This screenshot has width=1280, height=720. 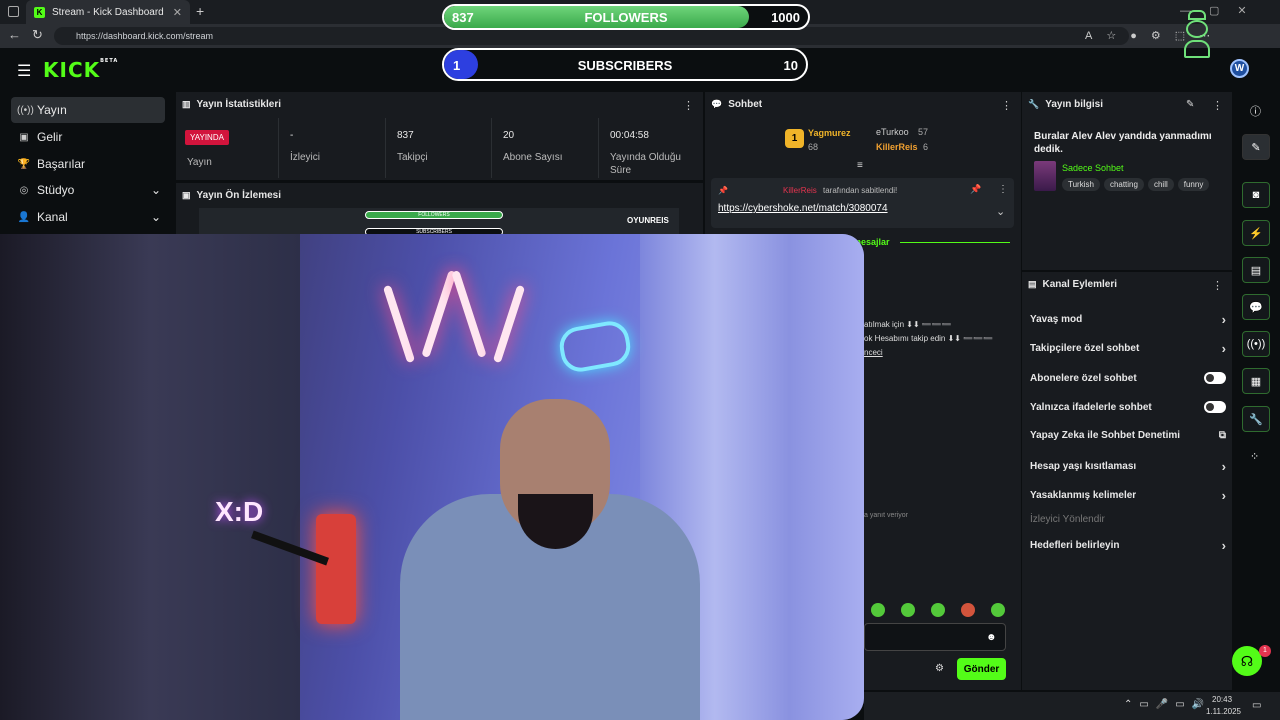 What do you see at coordinates (975, 189) in the screenshot?
I see `unpin-icon: 📌` at bounding box center [975, 189].